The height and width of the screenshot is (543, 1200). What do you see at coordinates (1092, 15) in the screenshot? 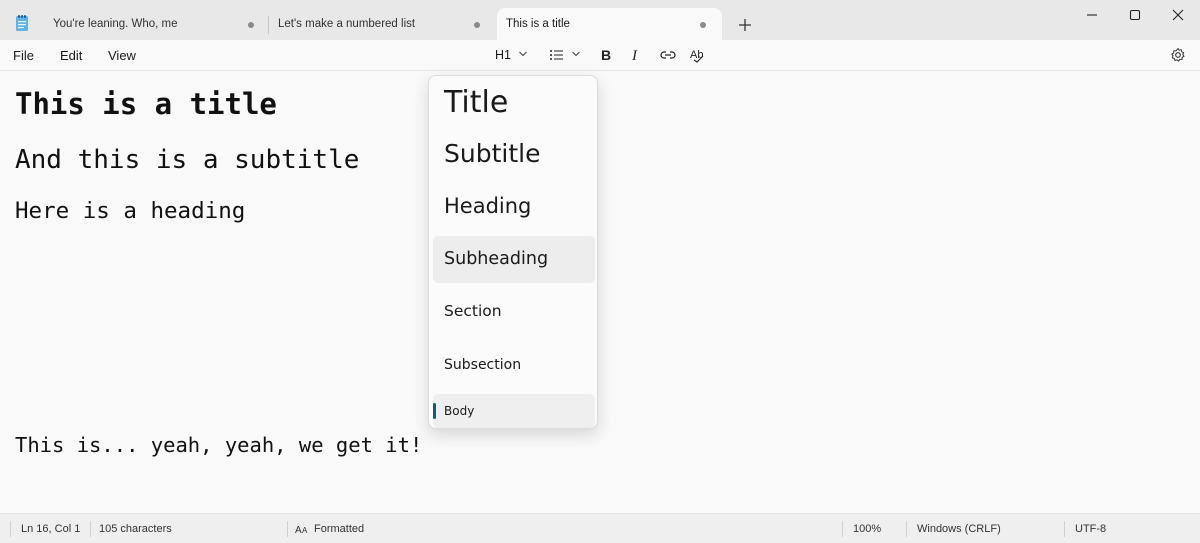
I see `minimize-icon` at bounding box center [1092, 15].